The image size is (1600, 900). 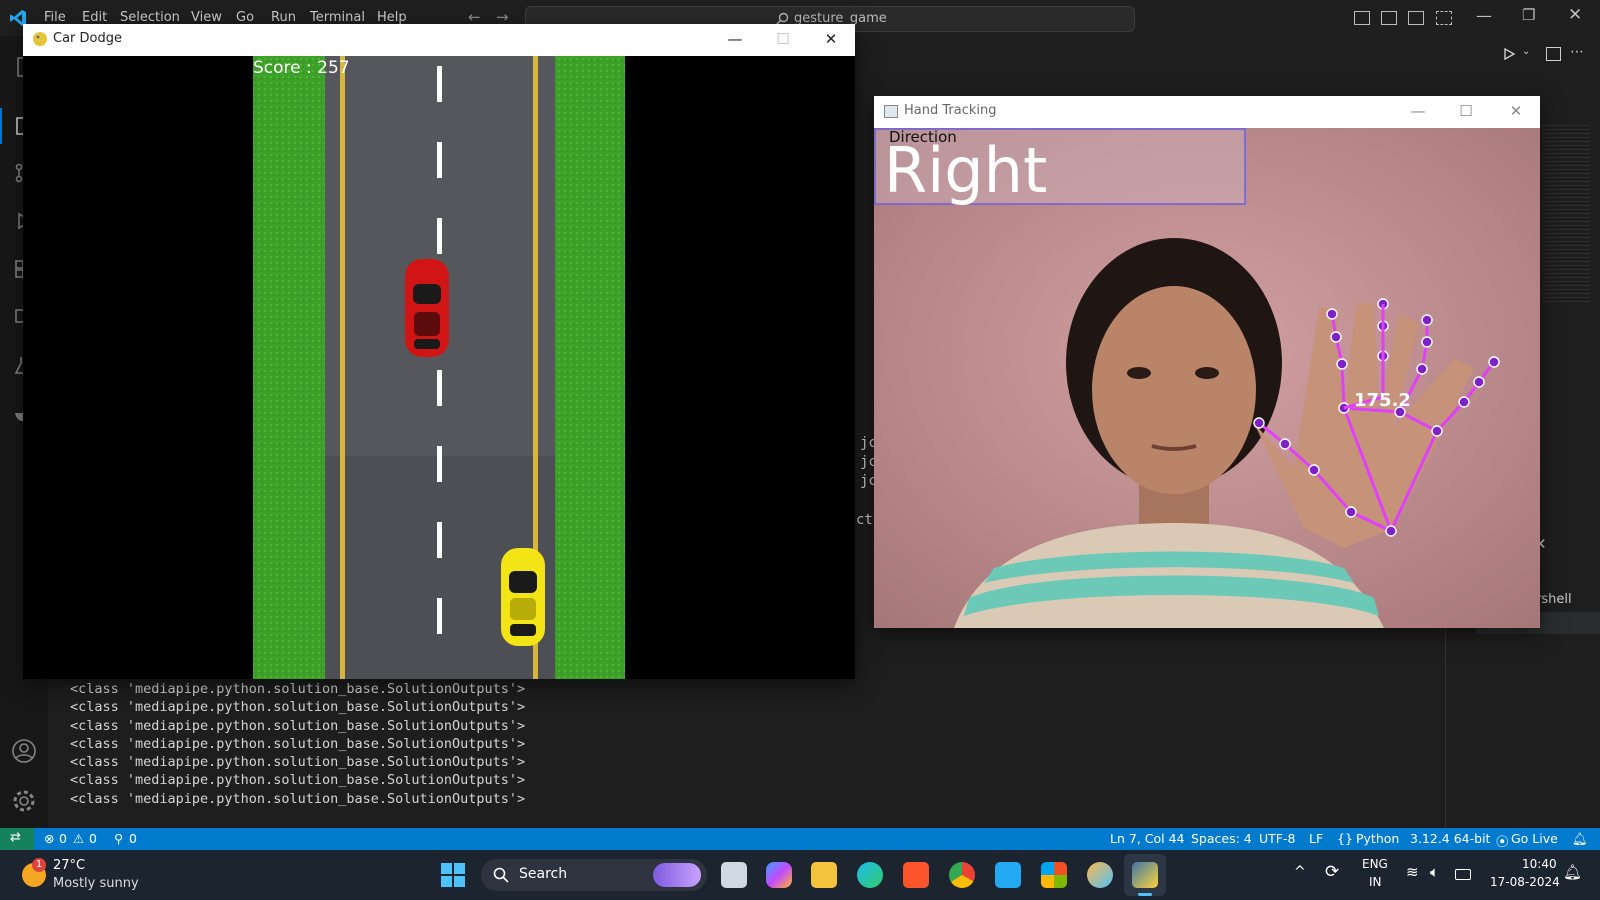 I want to click on pygame-snake-icon, so click(x=40, y=39).